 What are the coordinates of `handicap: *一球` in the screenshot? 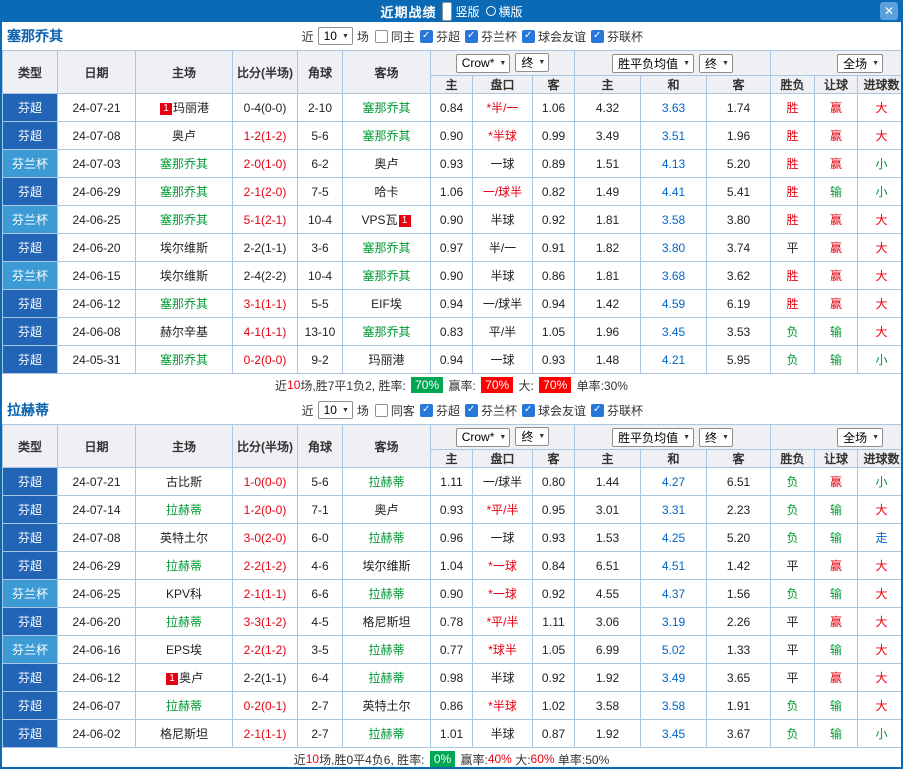 It's located at (502, 593).